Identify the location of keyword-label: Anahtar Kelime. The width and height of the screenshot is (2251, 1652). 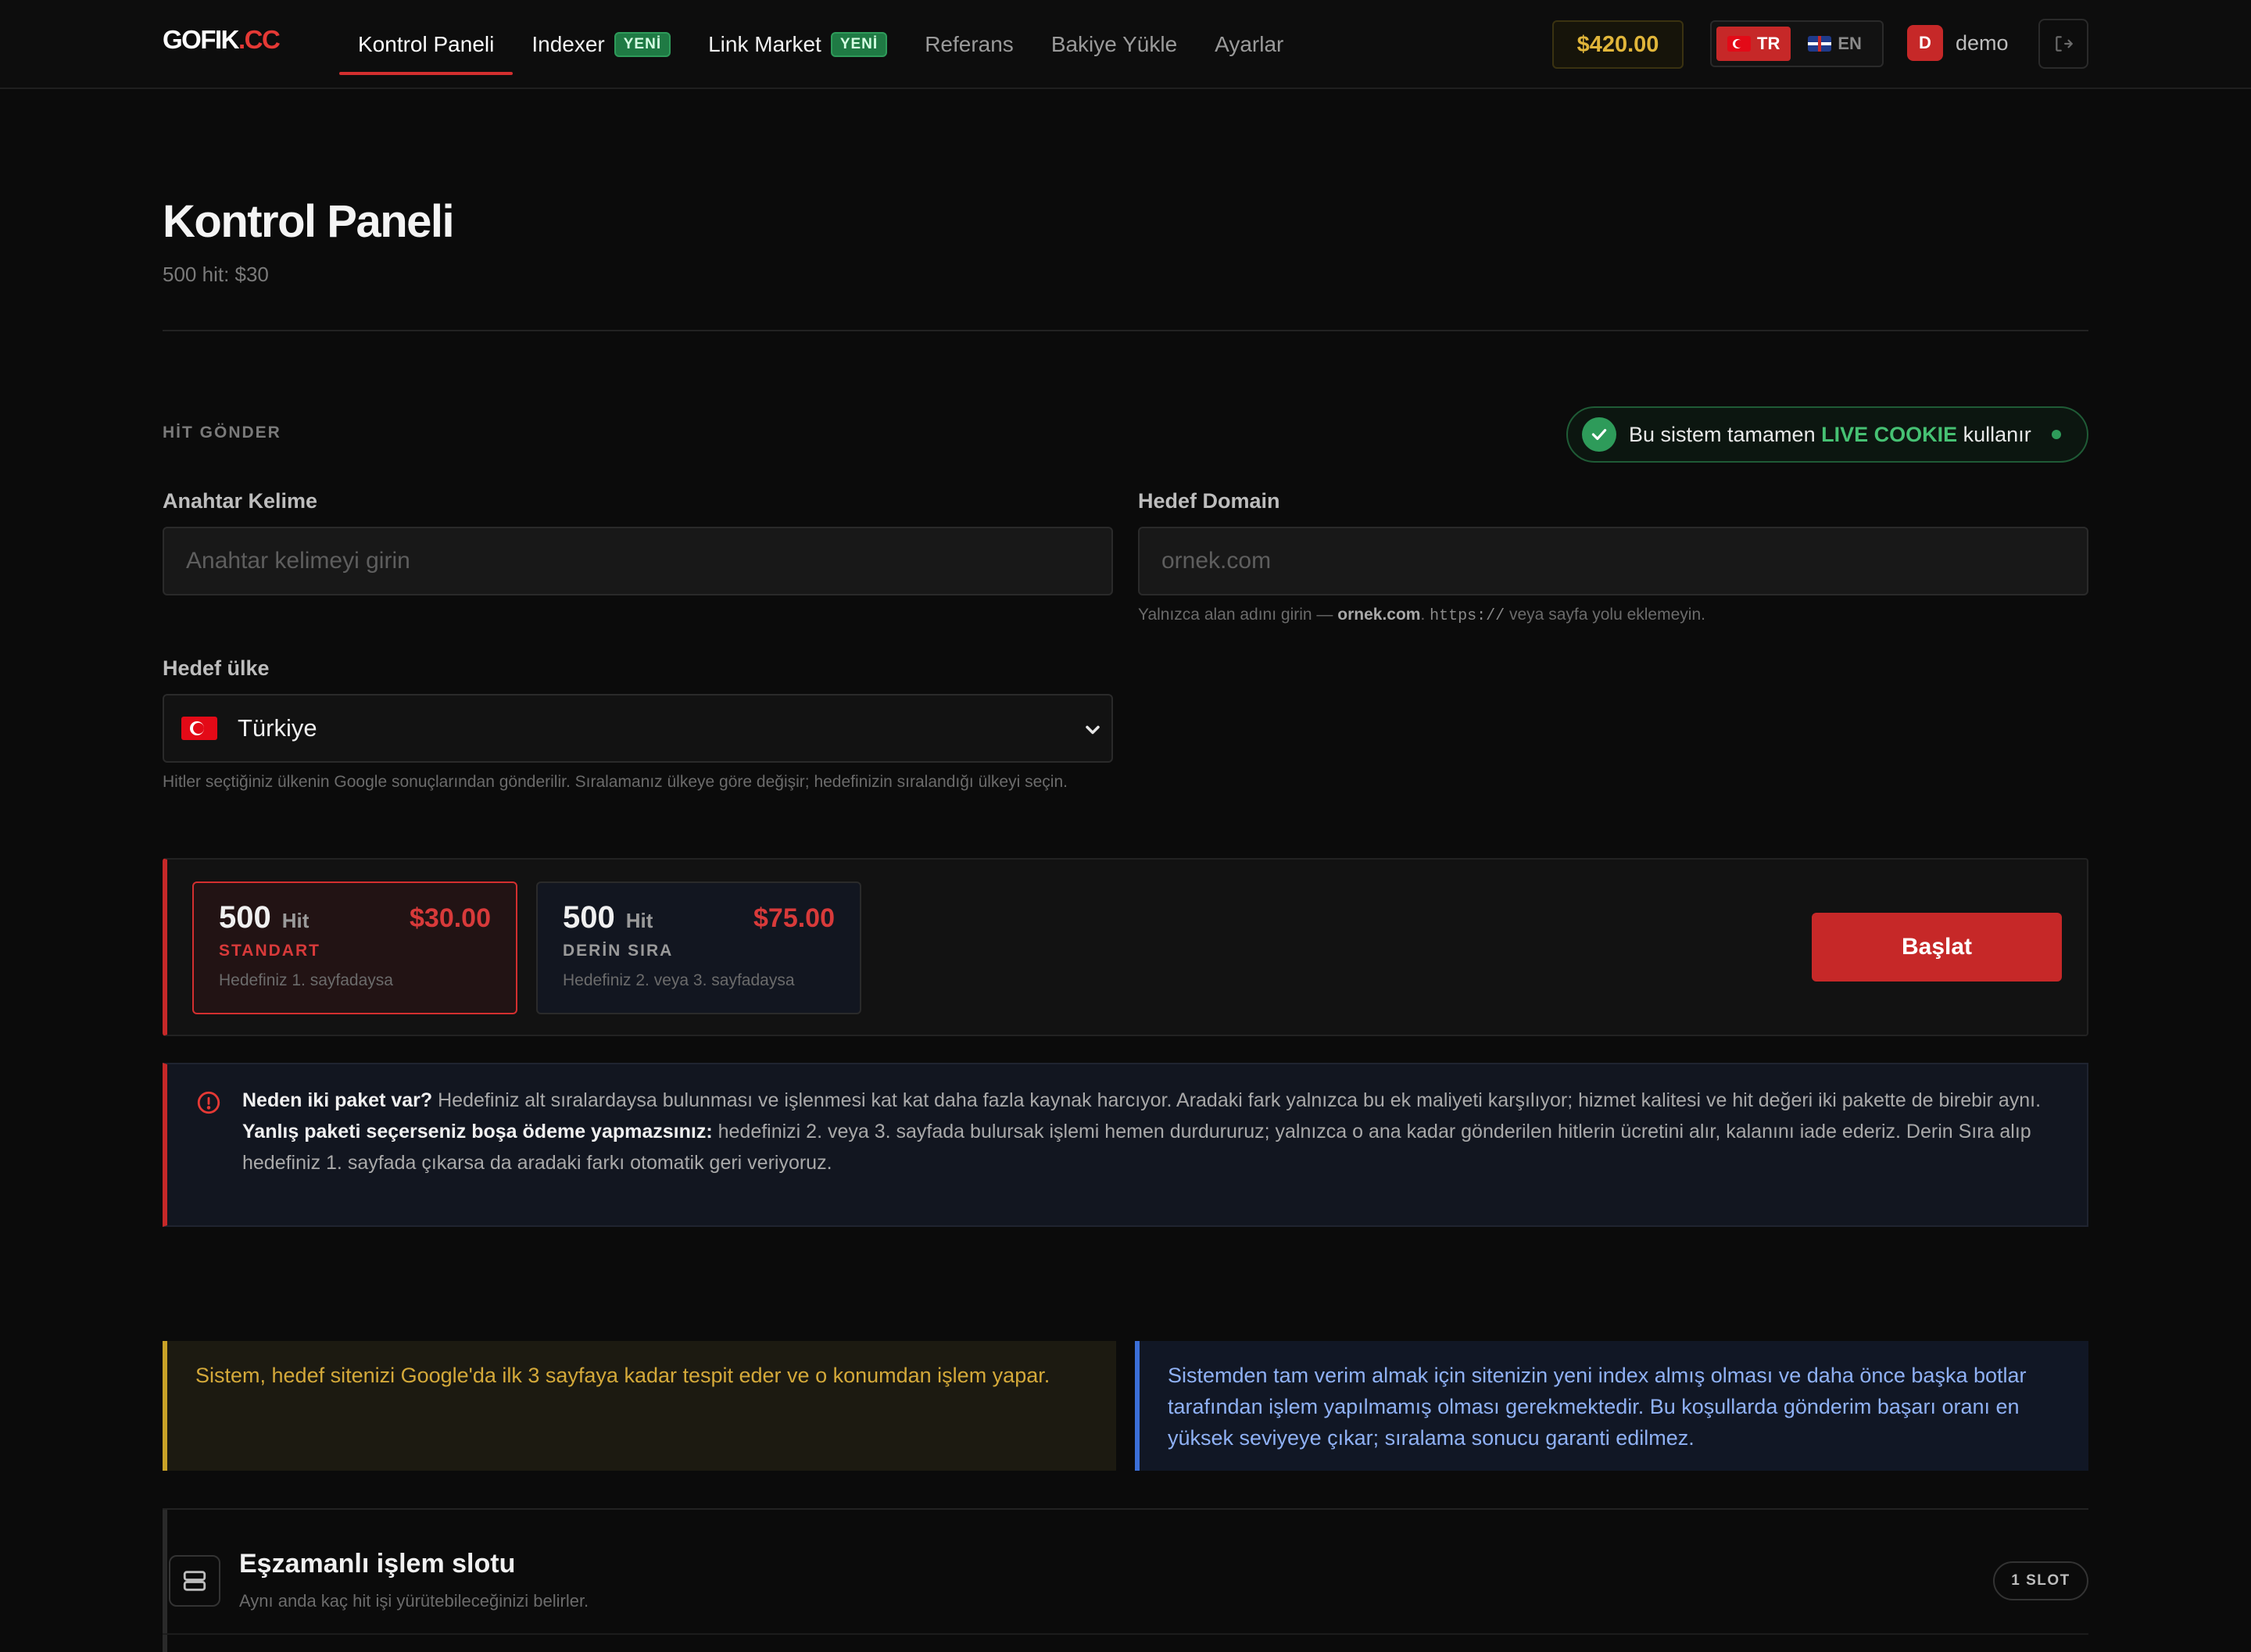
(240, 501).